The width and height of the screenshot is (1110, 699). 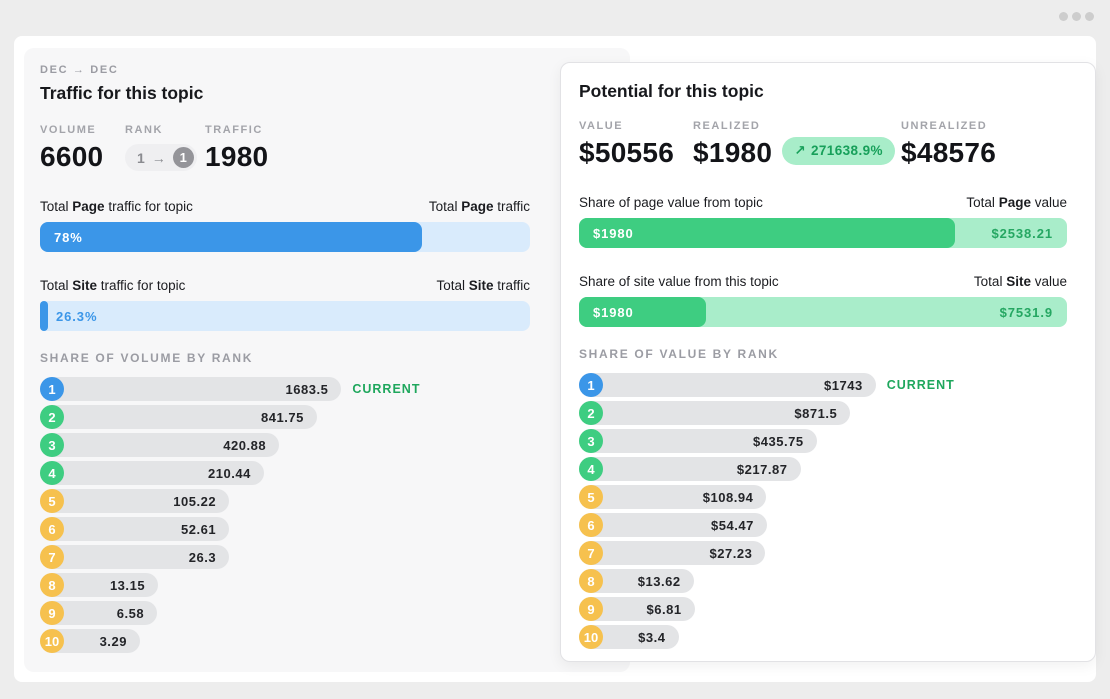 What do you see at coordinates (944, 126) in the screenshot?
I see `unrealized-label: UNREALIZED` at bounding box center [944, 126].